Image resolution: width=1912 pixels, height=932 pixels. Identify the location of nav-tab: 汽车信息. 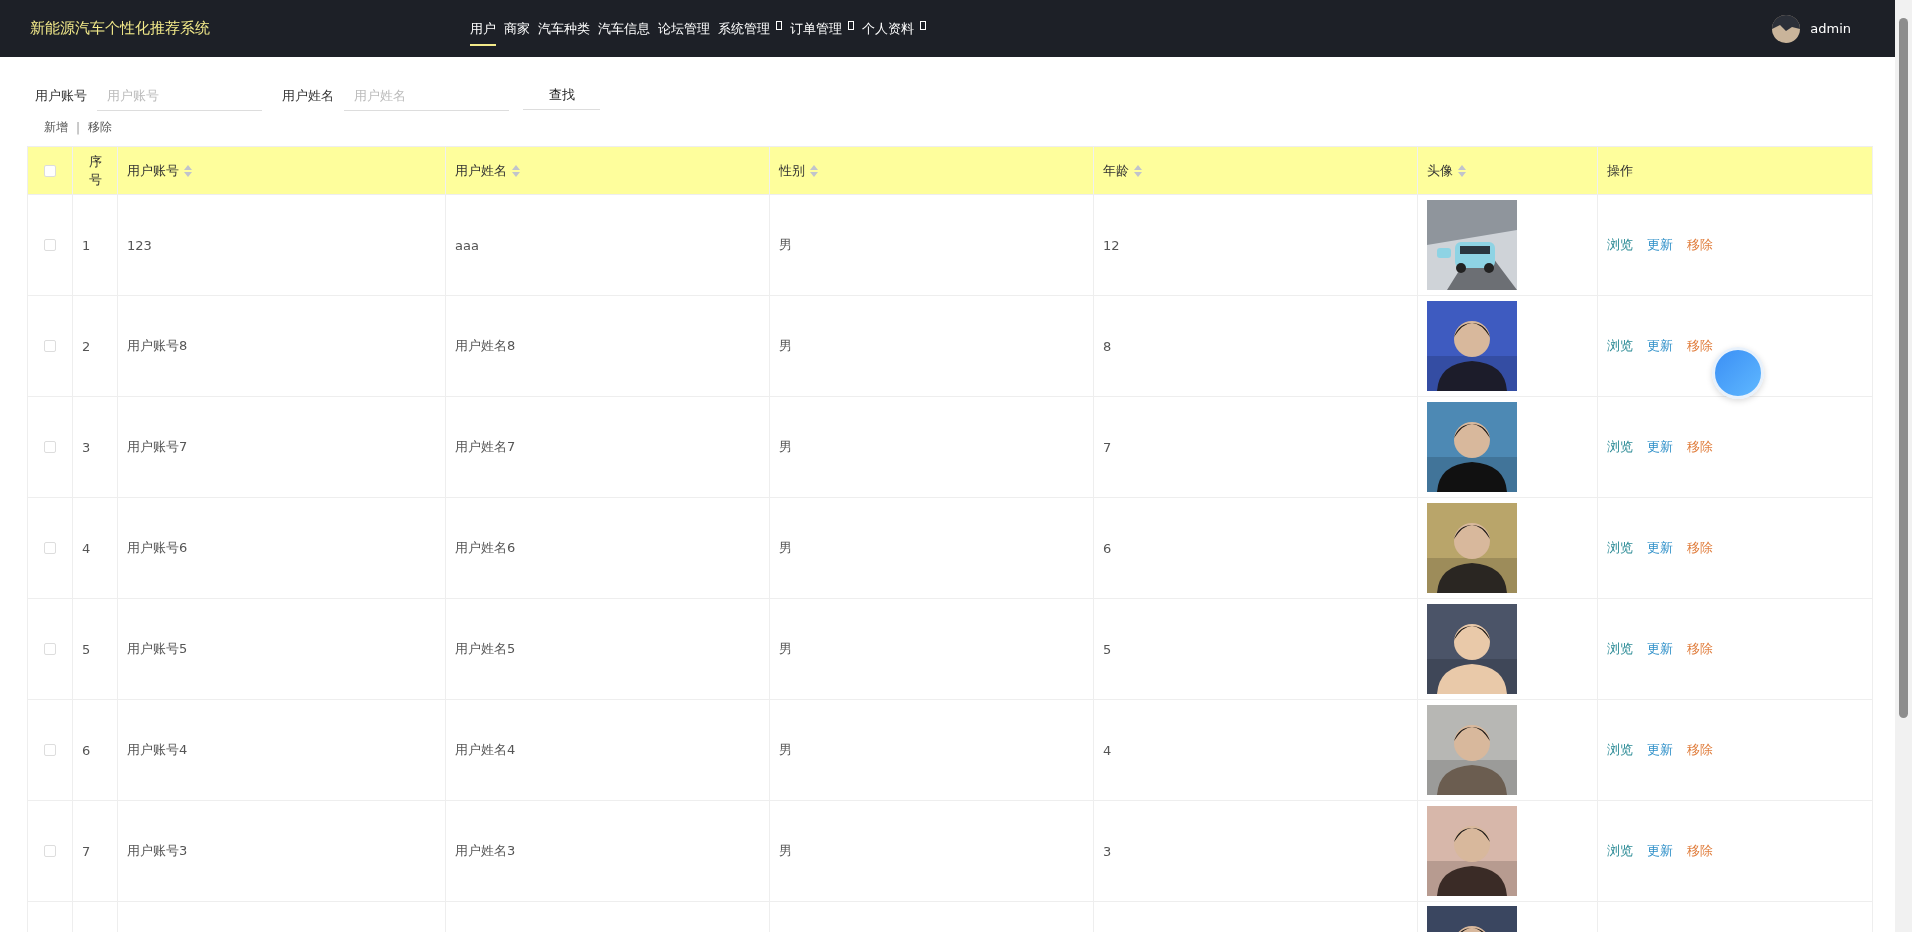
(624, 28).